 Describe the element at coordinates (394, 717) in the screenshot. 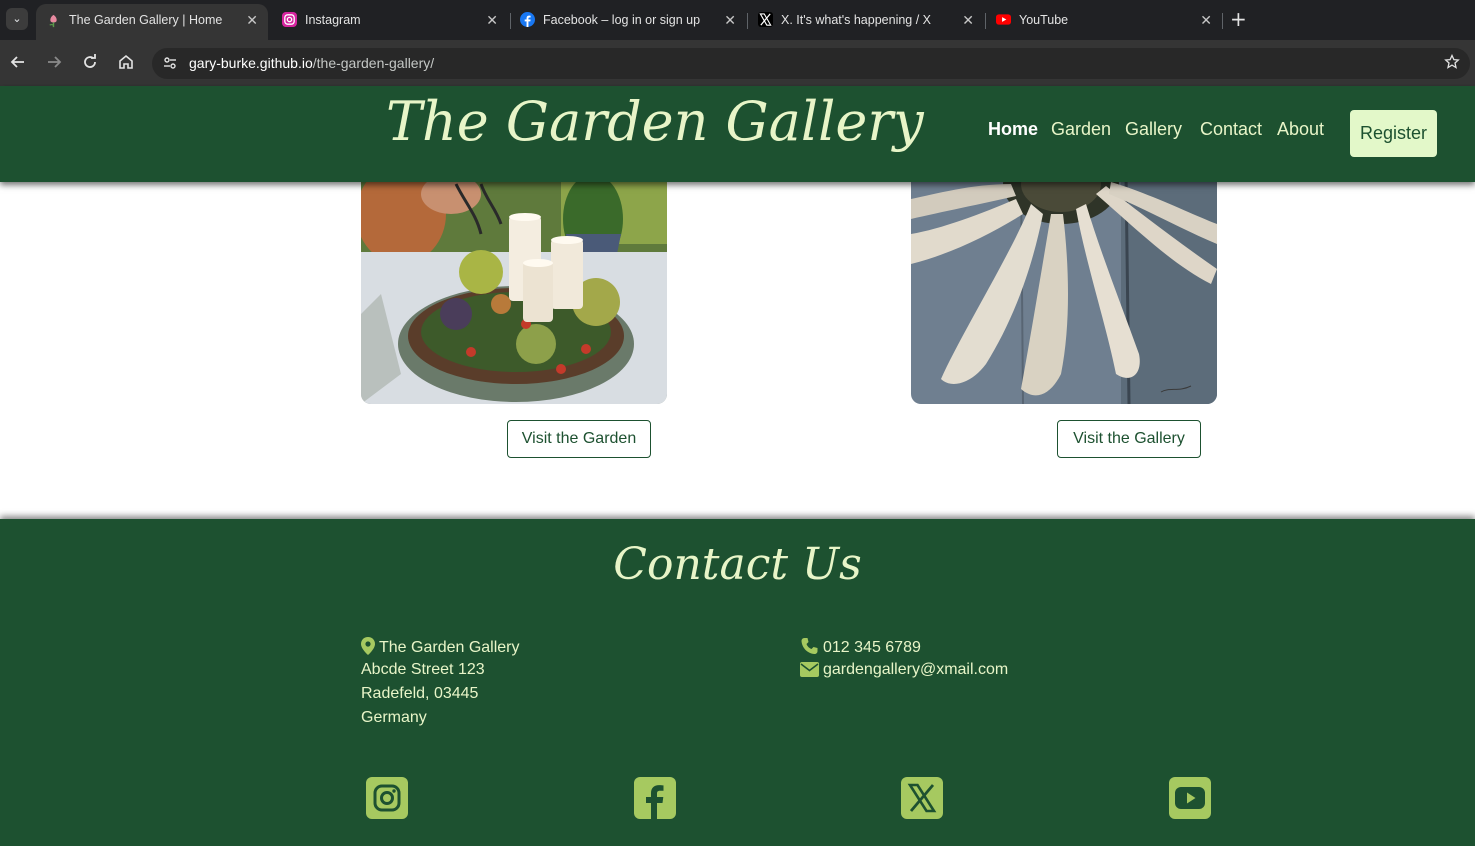

I see `address-line-4: Germany` at that location.